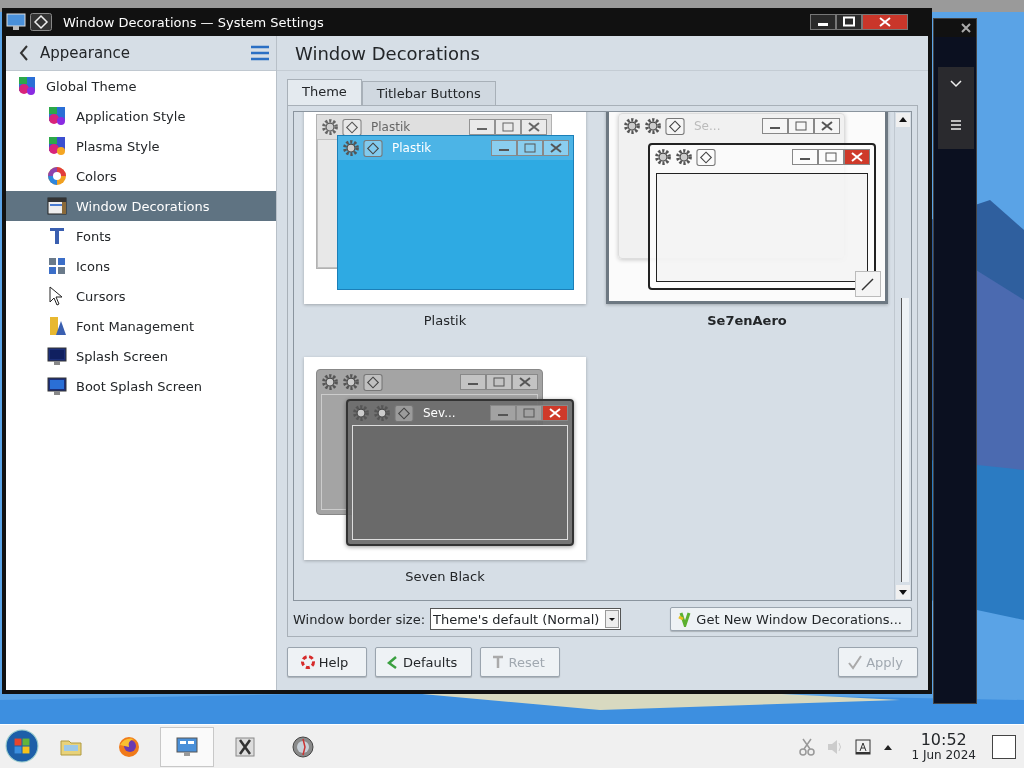  I want to click on section-title: Appearance, so click(85, 53).